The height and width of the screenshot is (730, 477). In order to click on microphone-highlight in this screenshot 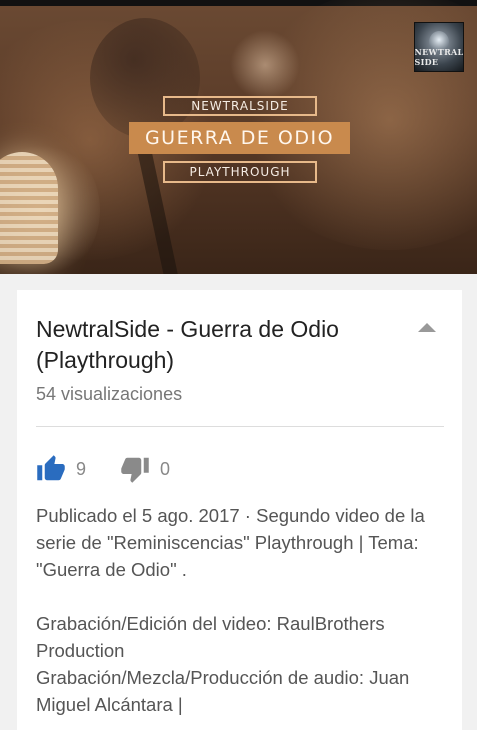, I will do `click(265, 65)`.